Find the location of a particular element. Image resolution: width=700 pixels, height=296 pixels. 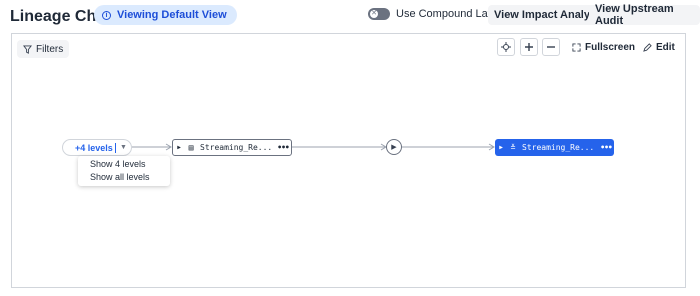

minus-icon is located at coordinates (551, 47).